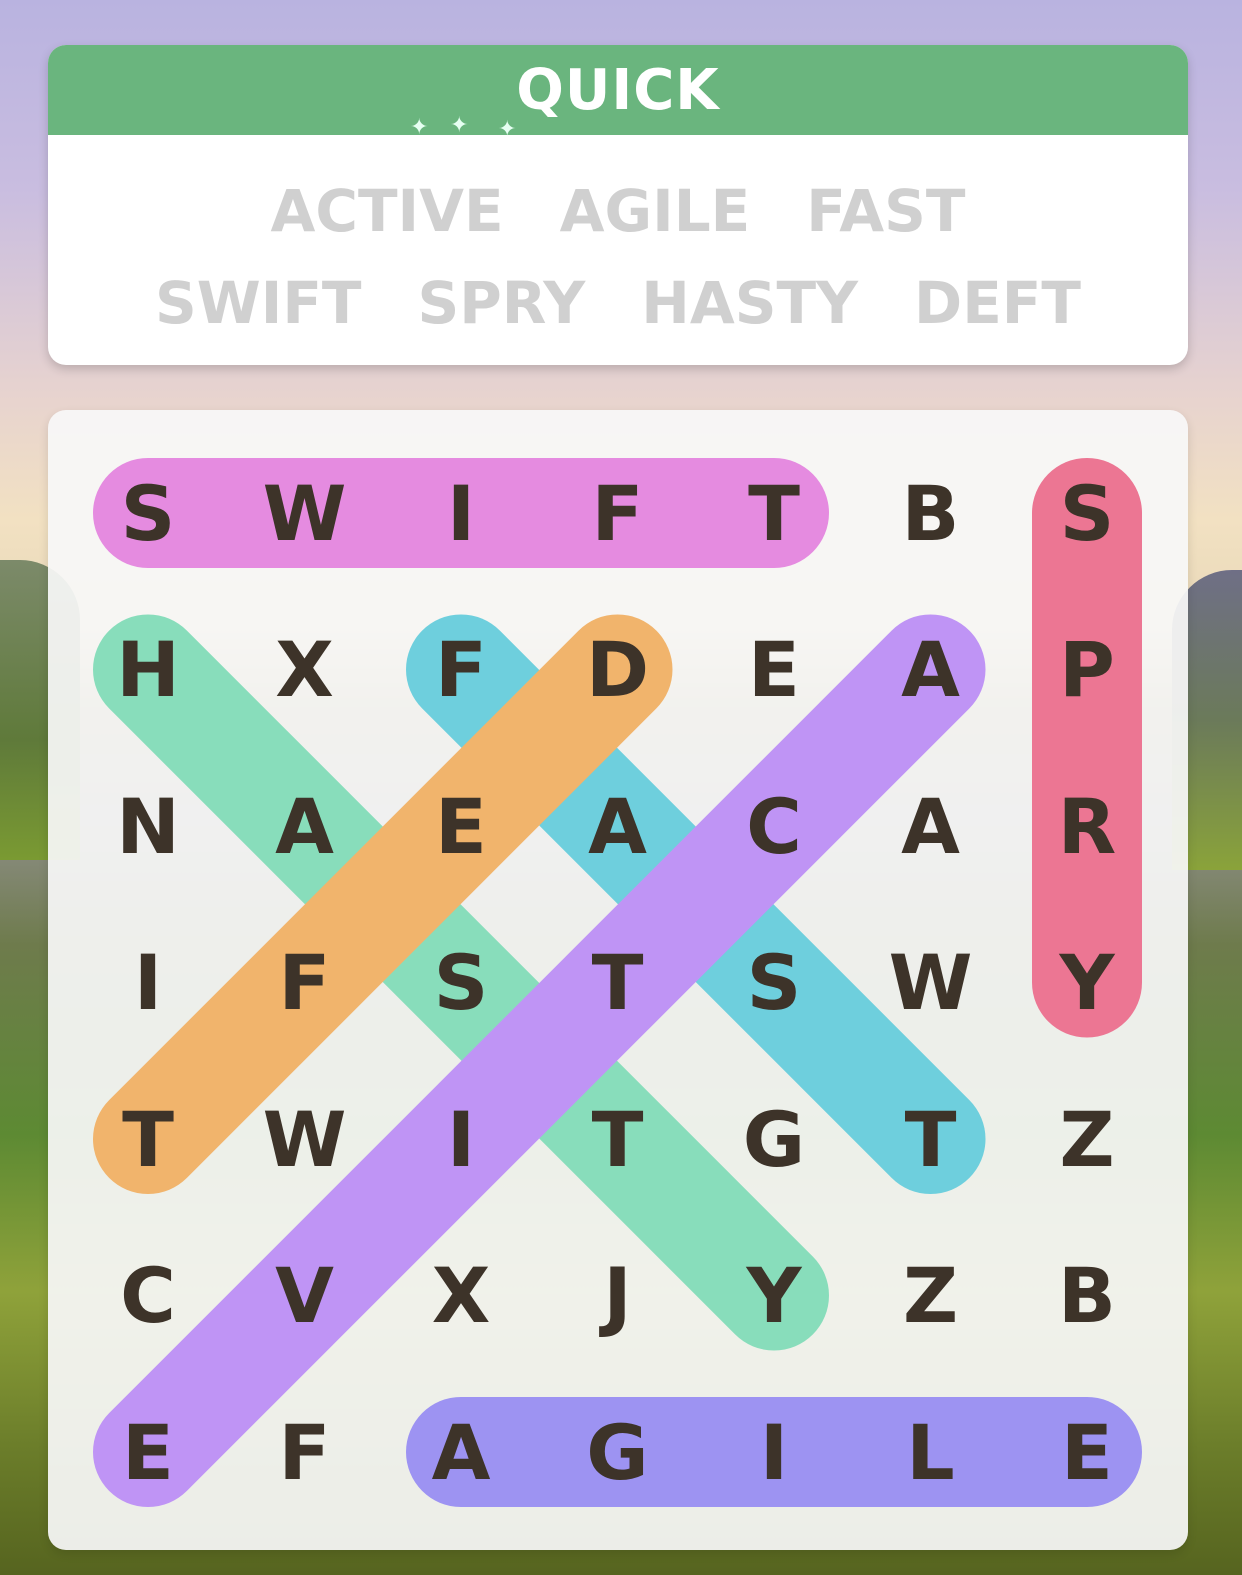 Image resolution: width=1242 pixels, height=1575 pixels. What do you see at coordinates (387, 211) in the screenshot?
I see `word-item: ACTIVE` at bounding box center [387, 211].